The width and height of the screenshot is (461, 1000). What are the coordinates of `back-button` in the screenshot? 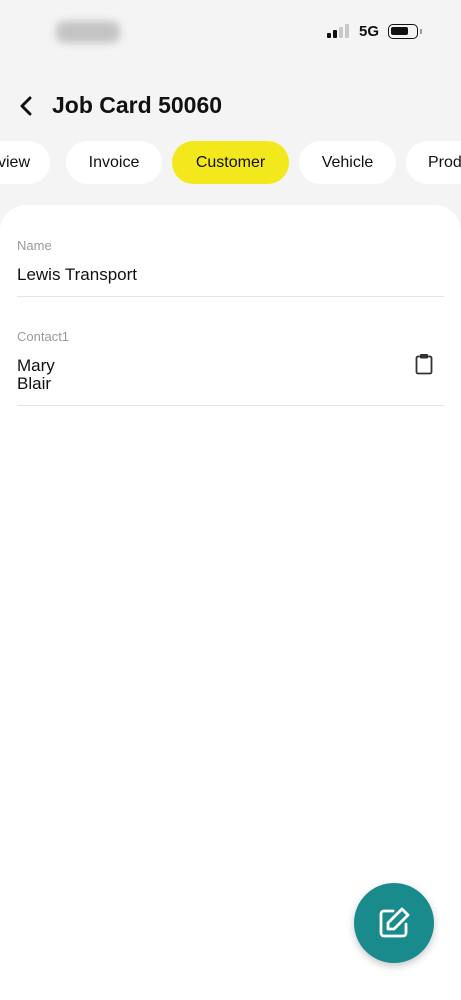 It's located at (26, 106).